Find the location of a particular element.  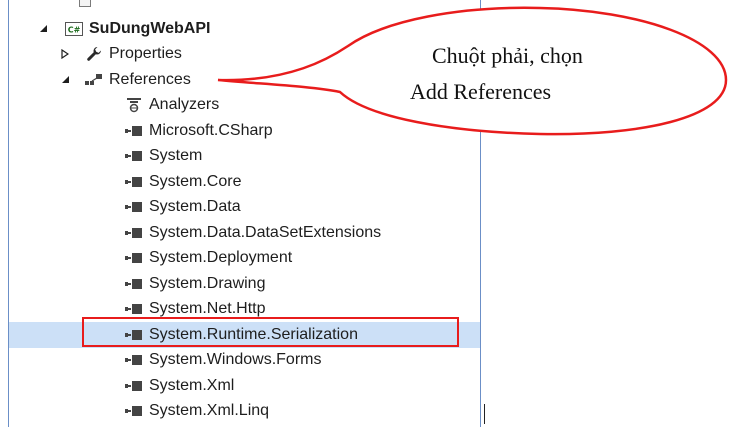

tree-item-label: System.Net.Http is located at coordinates (207, 309).